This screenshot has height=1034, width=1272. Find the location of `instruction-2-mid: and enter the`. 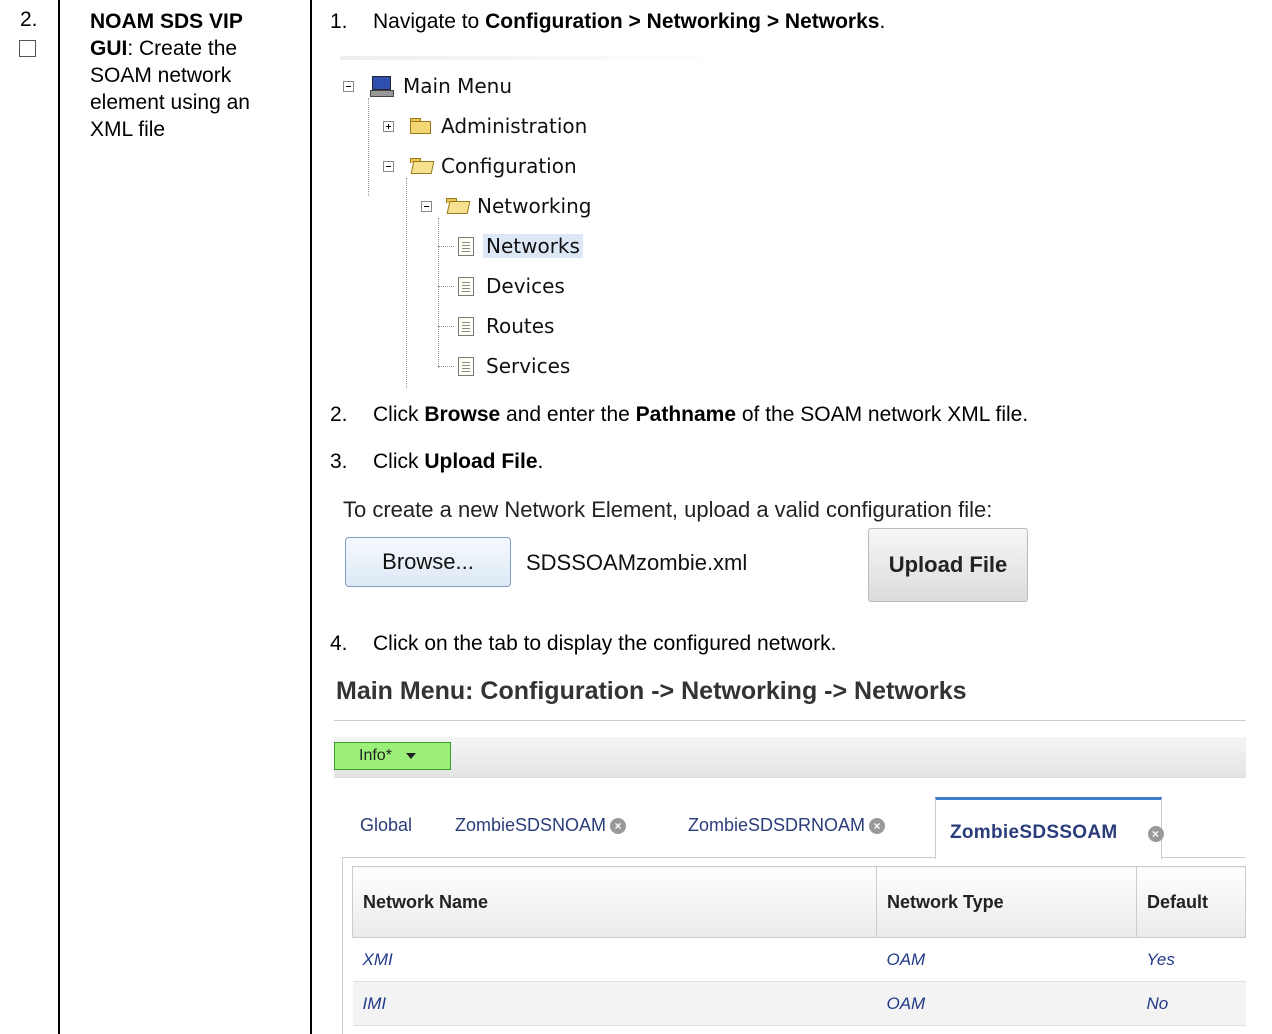

instruction-2-mid: and enter the is located at coordinates (568, 414).